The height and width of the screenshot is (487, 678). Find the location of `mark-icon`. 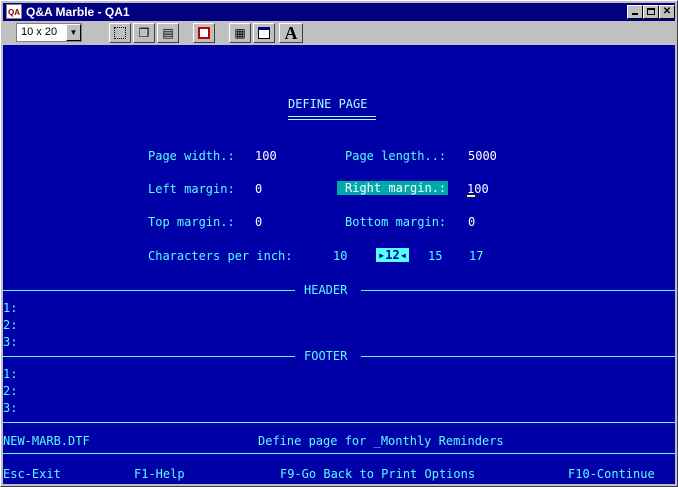

mark-icon is located at coordinates (120, 33).